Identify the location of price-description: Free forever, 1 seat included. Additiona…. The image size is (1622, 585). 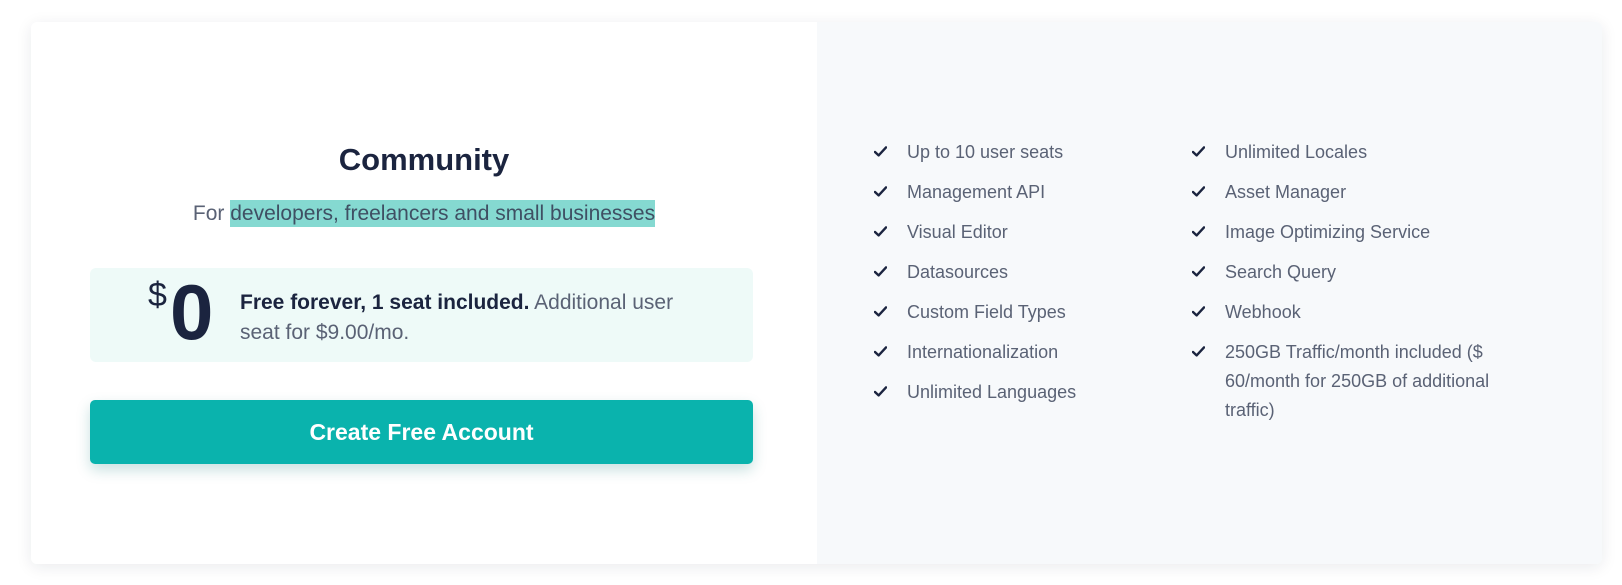
(460, 318).